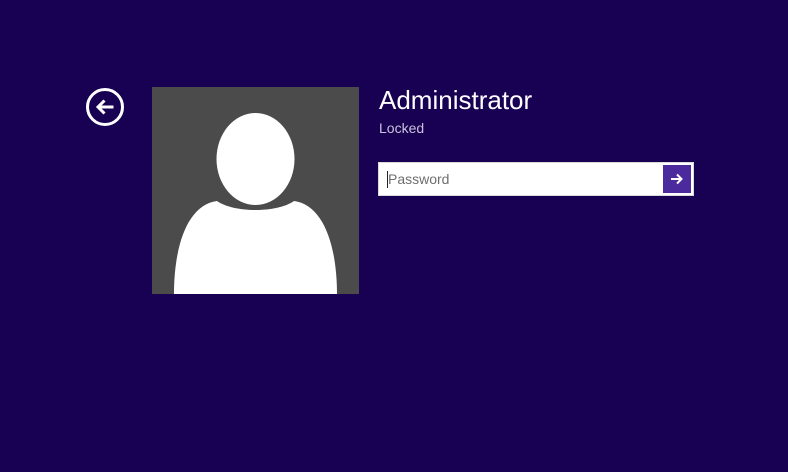 The height and width of the screenshot is (472, 788). I want to click on submit-button, so click(677, 179).